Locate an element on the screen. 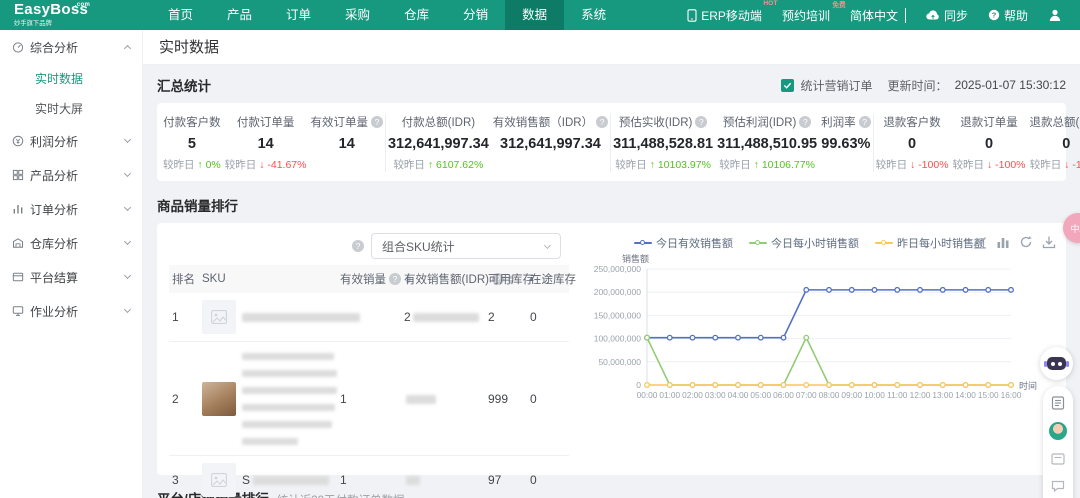 Image resolution: width=1080 pixels, height=498 pixels. chart-line-icon is located at coordinates (980, 242).